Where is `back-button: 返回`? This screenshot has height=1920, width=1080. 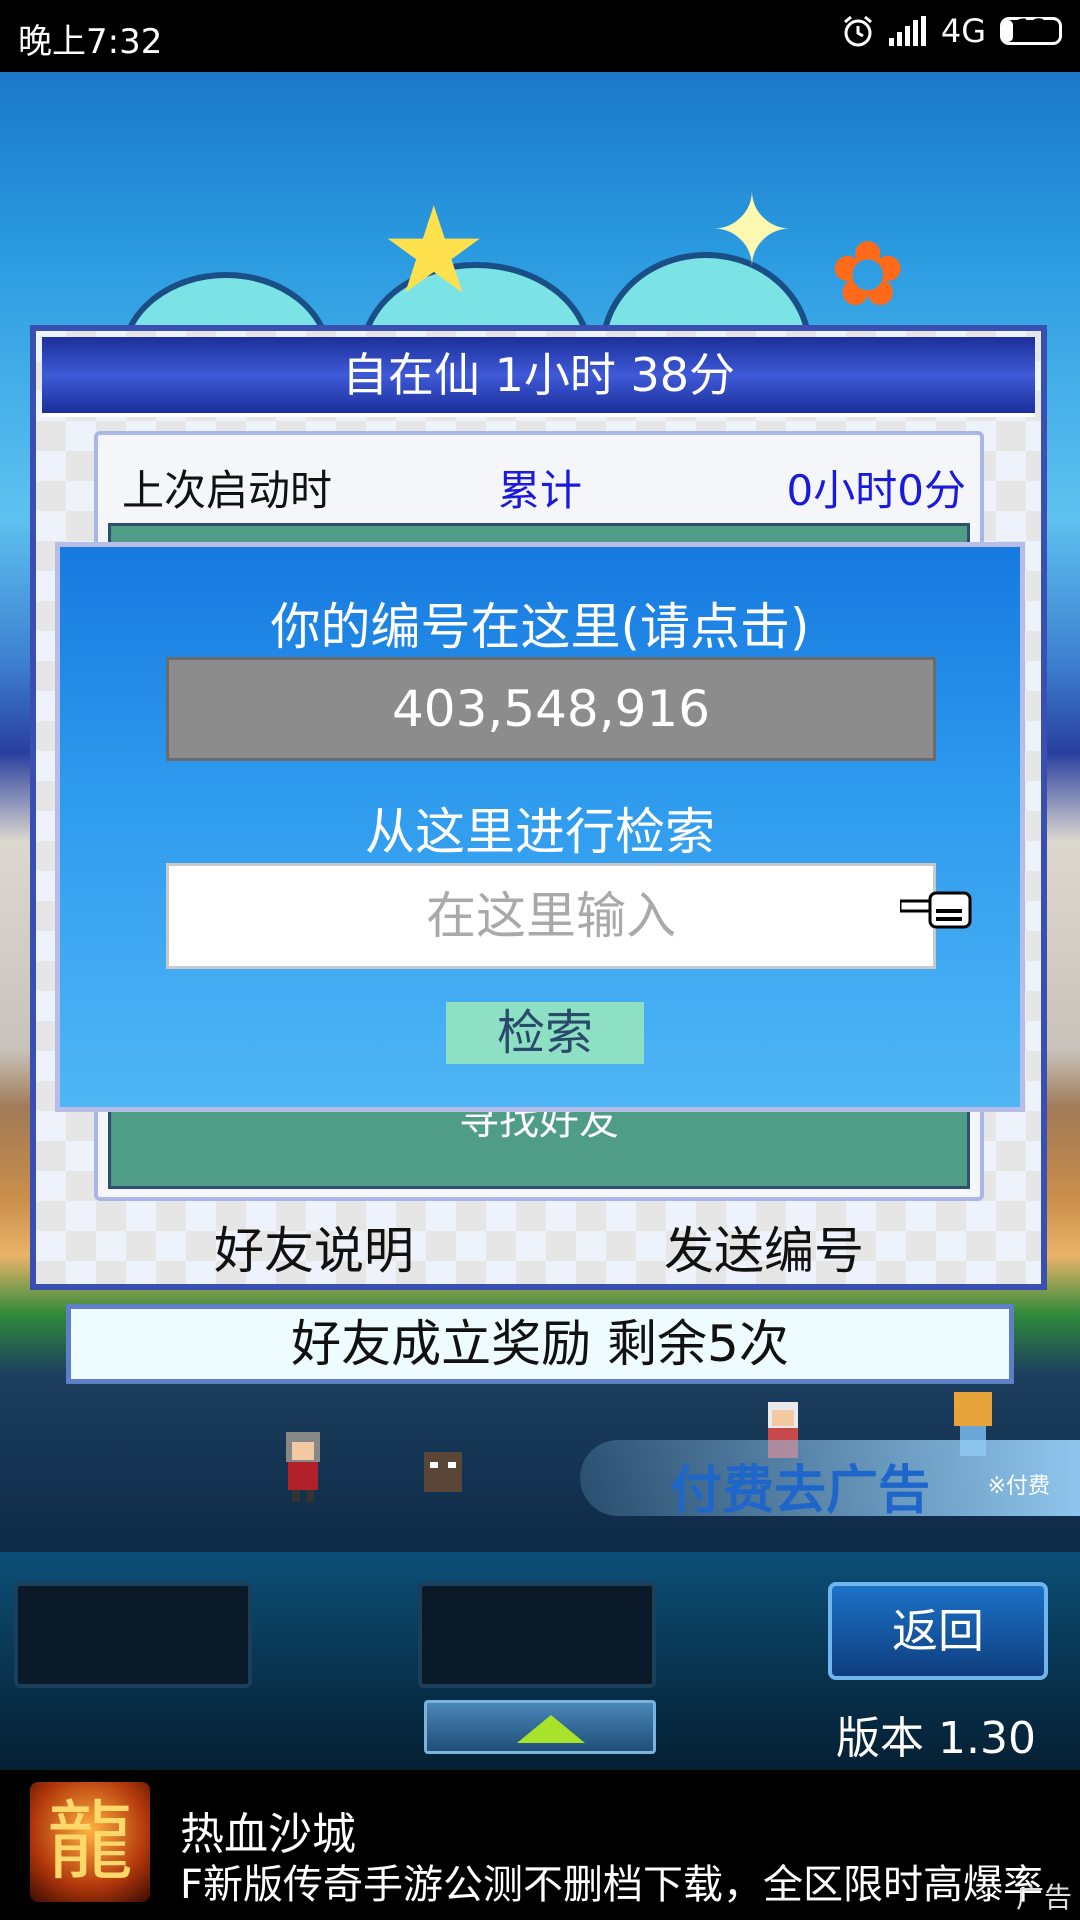 back-button: 返回 is located at coordinates (938, 1631).